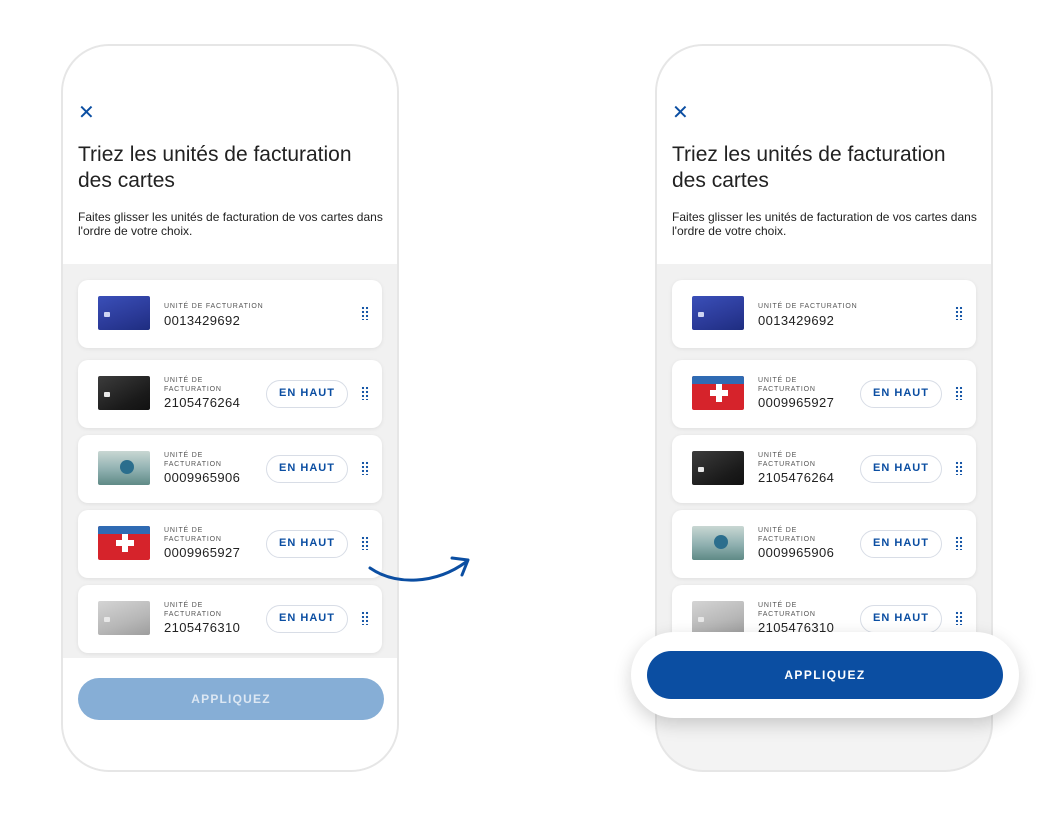 Image resolution: width=1056 pixels, height=840 pixels. I want to click on apply-button: APPLIQUEZ, so click(825, 675).